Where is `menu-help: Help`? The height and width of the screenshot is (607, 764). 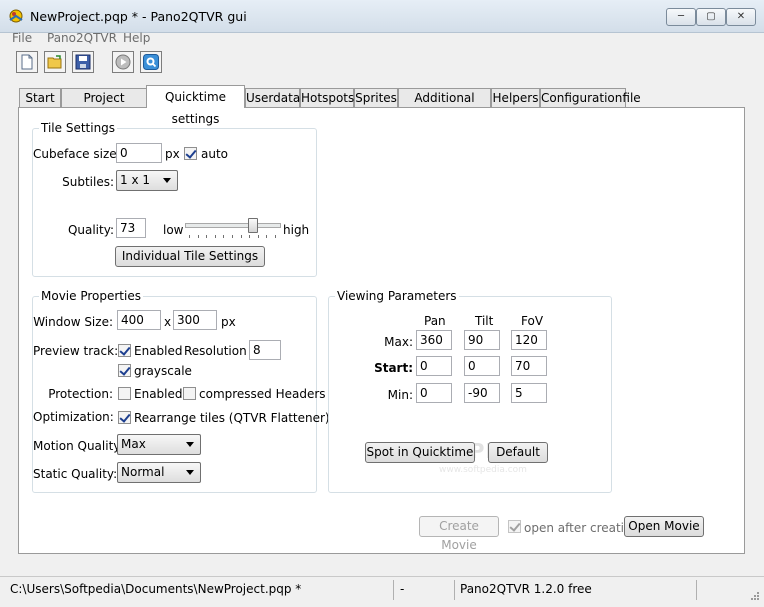
menu-help: Help is located at coordinates (136, 38).